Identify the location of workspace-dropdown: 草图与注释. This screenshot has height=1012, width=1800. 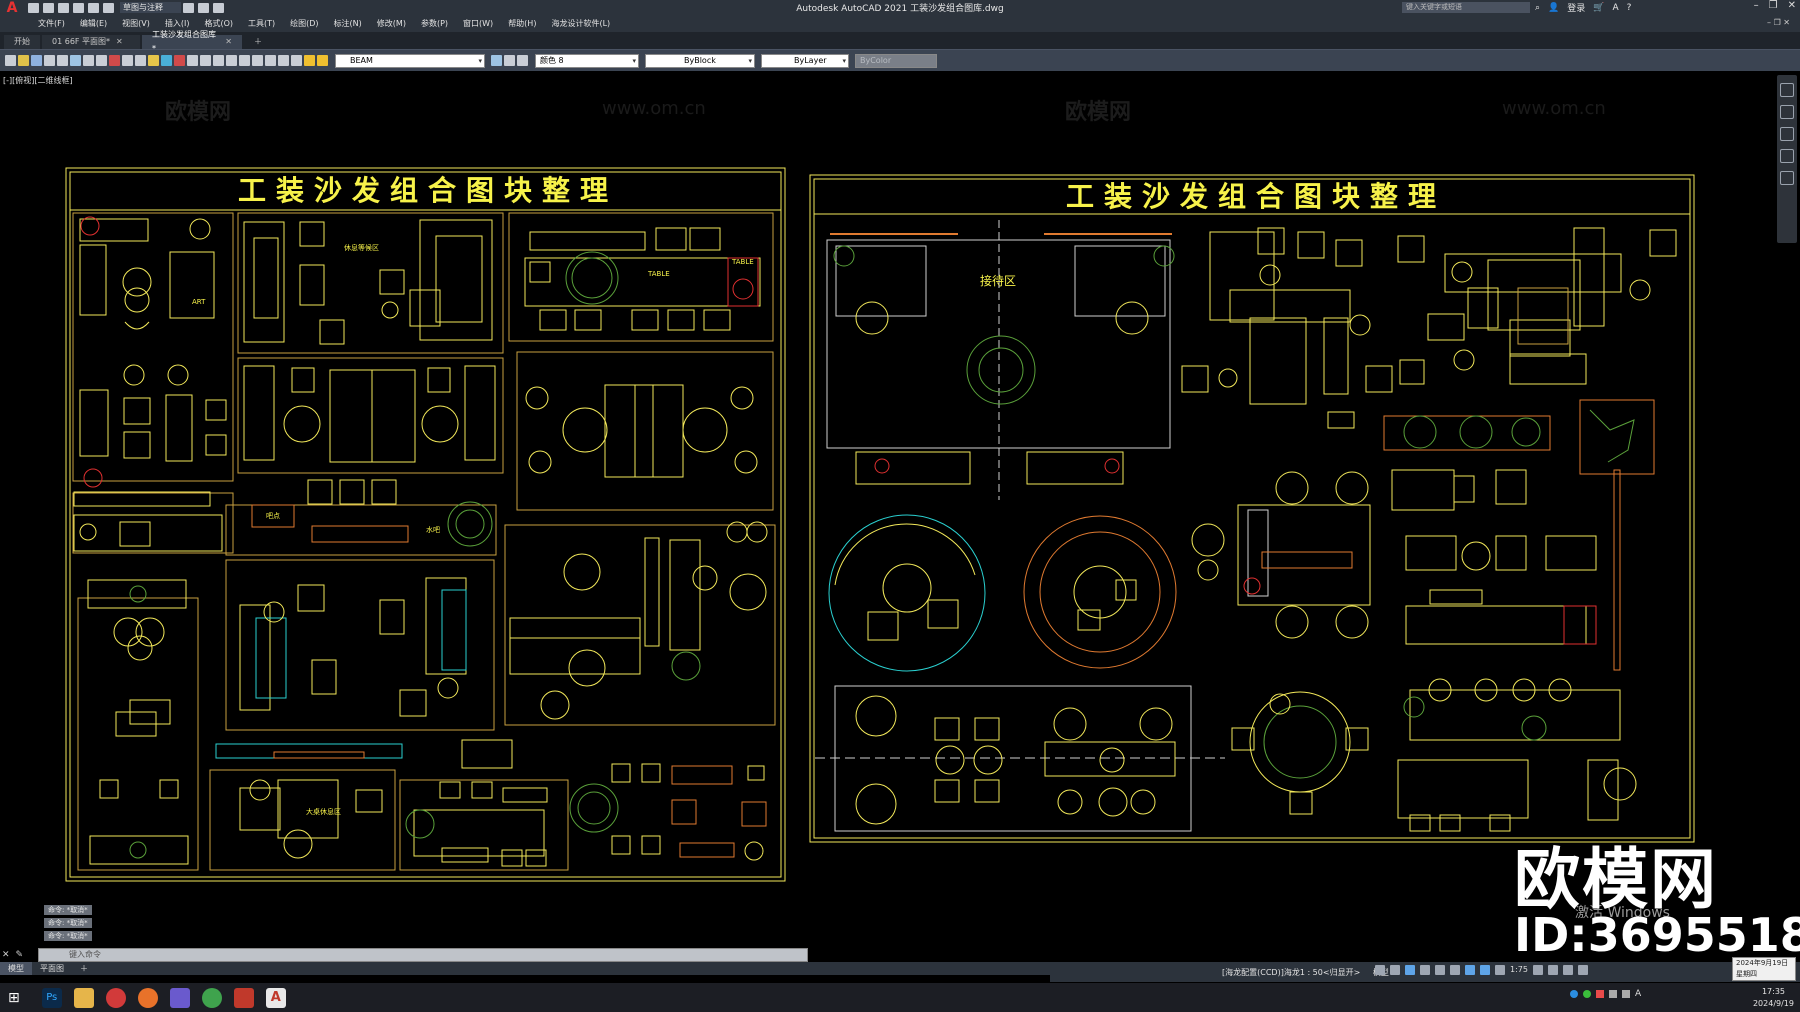
(150, 7).